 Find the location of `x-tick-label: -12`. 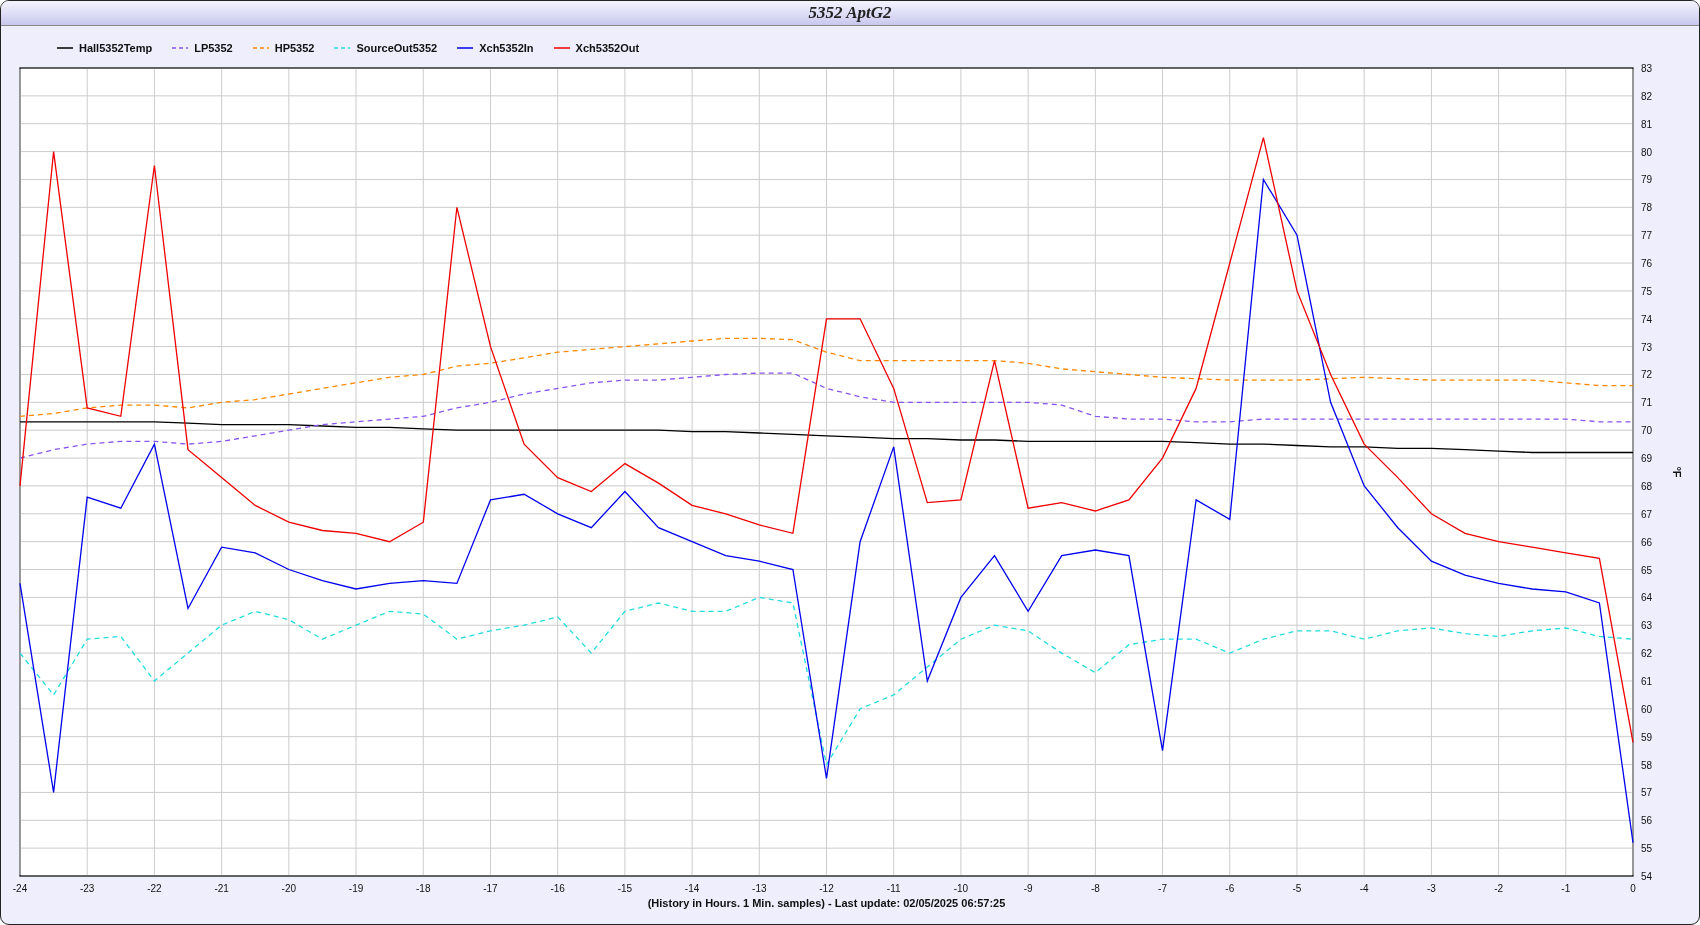

x-tick-label: -12 is located at coordinates (826, 888).